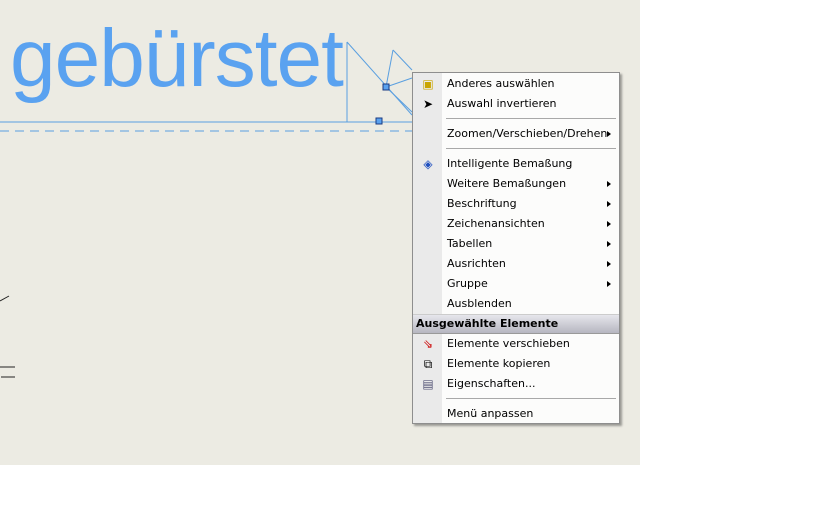 This screenshot has width=840, height=525. I want to click on menu-item-annotation: Beschriftung, so click(516, 204).